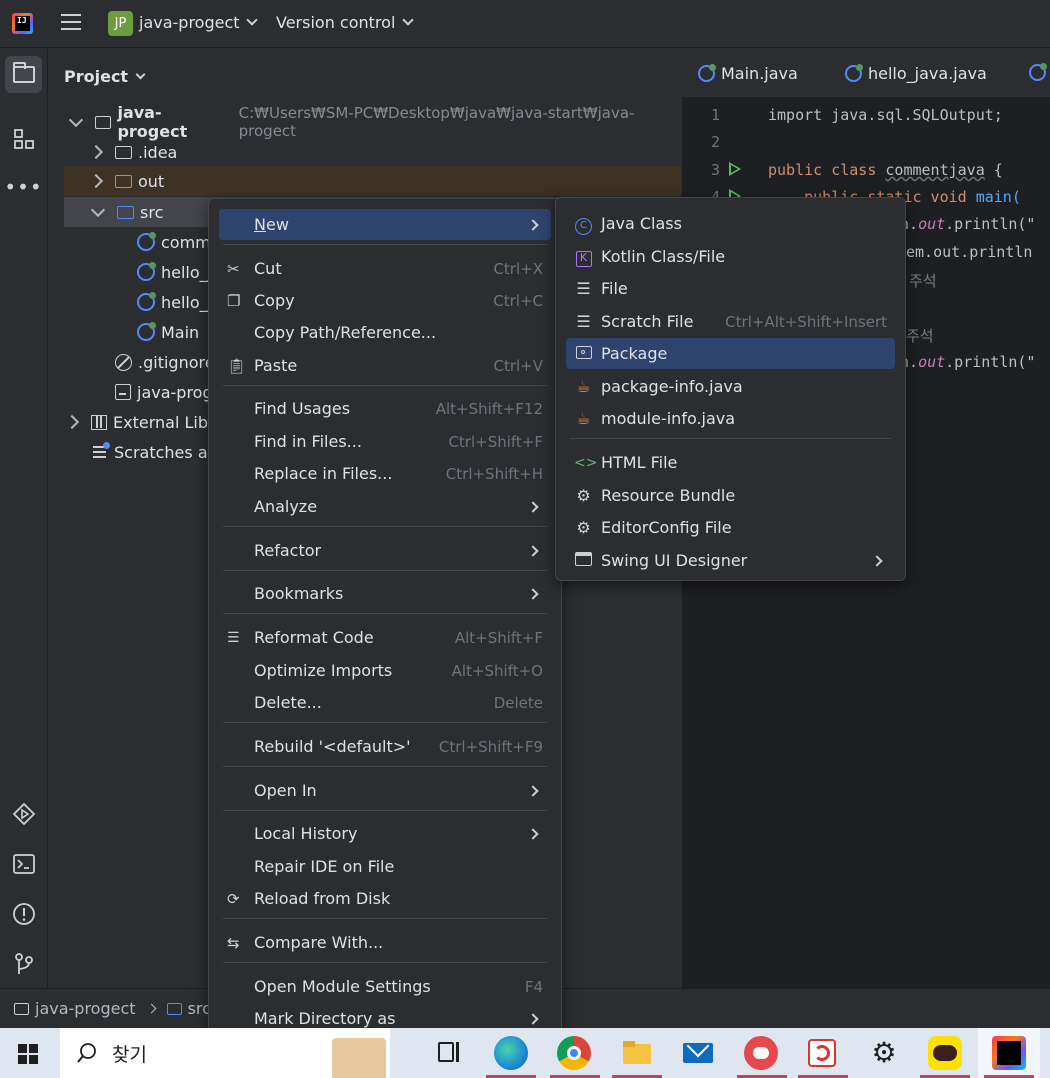 This screenshot has height=1078, width=1050. I want to click on menu-item-replace-in-files: Replace in Files... Ctrl+Shift+H, so click(385, 473).